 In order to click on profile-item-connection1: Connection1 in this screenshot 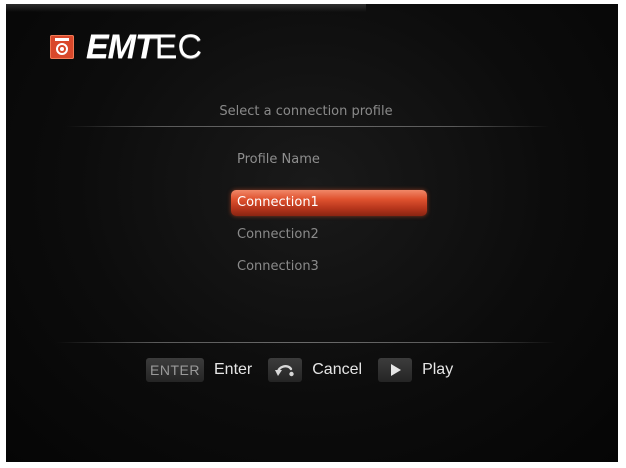, I will do `click(328, 206)`.